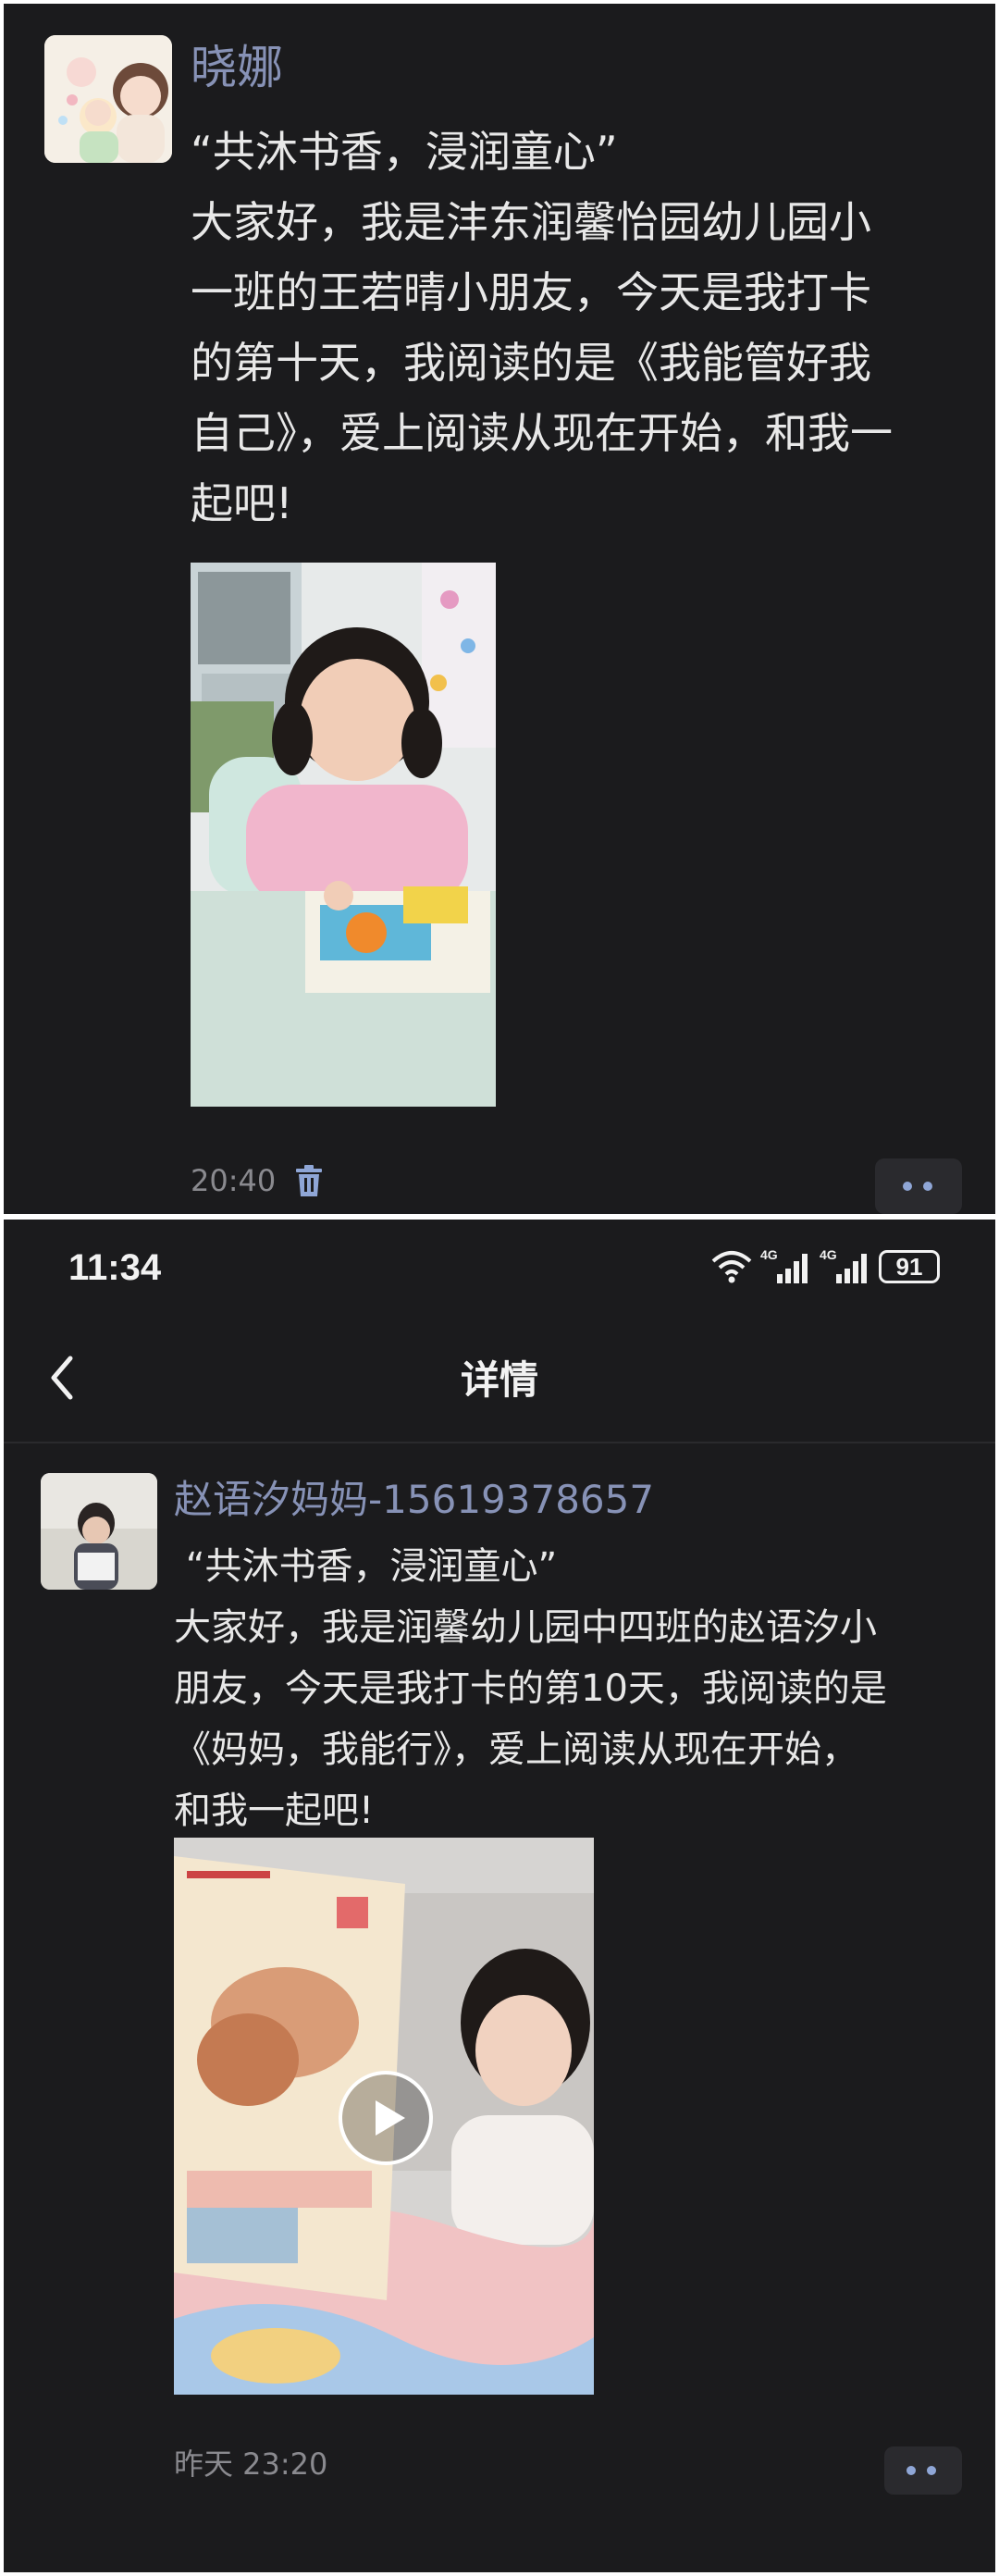  What do you see at coordinates (237, 67) in the screenshot?
I see `author-name: 晓娜` at bounding box center [237, 67].